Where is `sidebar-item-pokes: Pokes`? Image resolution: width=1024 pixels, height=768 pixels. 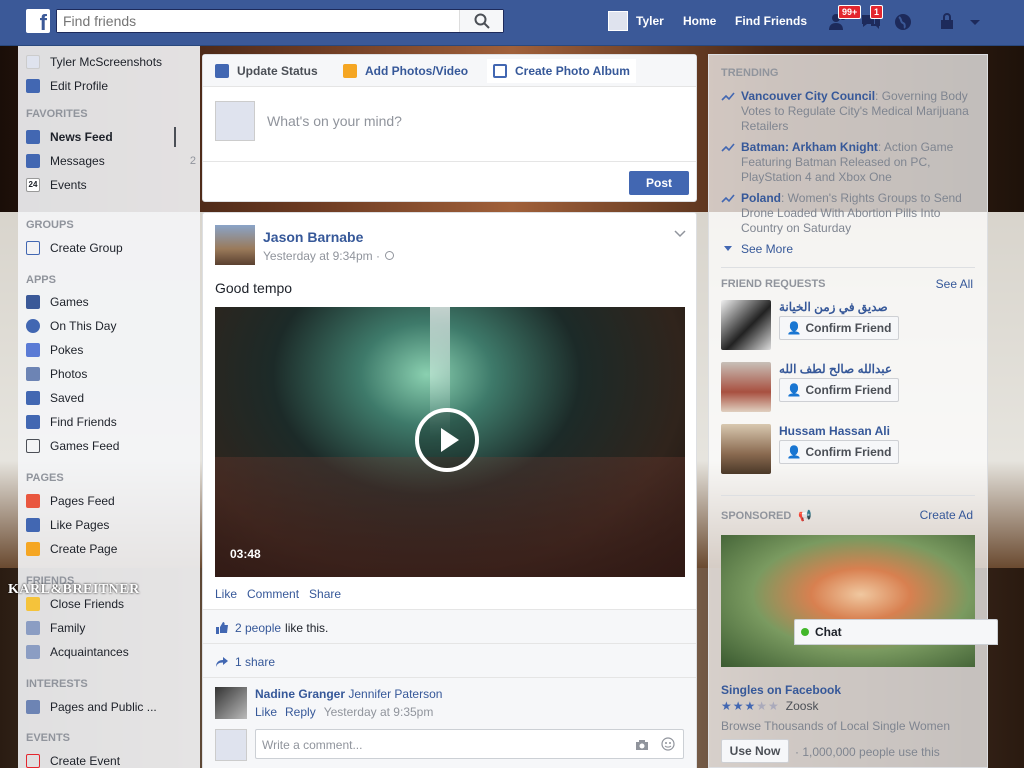
sidebar-item-pokes: Pokes is located at coordinates (54, 350).